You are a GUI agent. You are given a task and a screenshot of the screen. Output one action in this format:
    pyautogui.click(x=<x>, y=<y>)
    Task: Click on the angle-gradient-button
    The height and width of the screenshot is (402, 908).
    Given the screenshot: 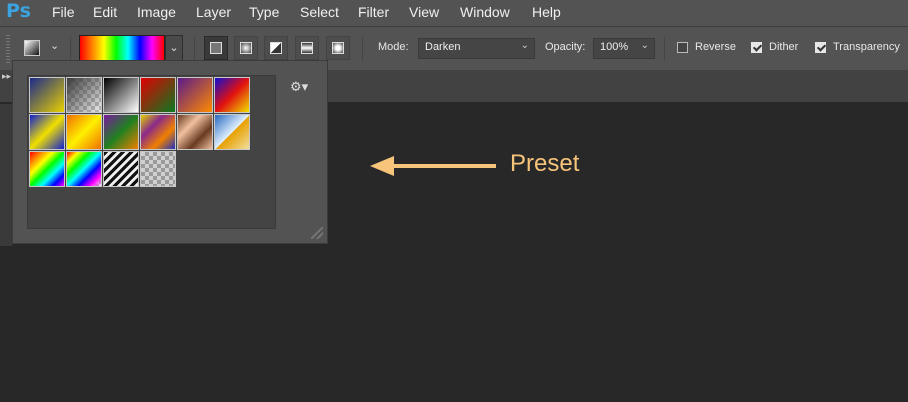 What is the action you would take?
    pyautogui.click(x=276, y=48)
    